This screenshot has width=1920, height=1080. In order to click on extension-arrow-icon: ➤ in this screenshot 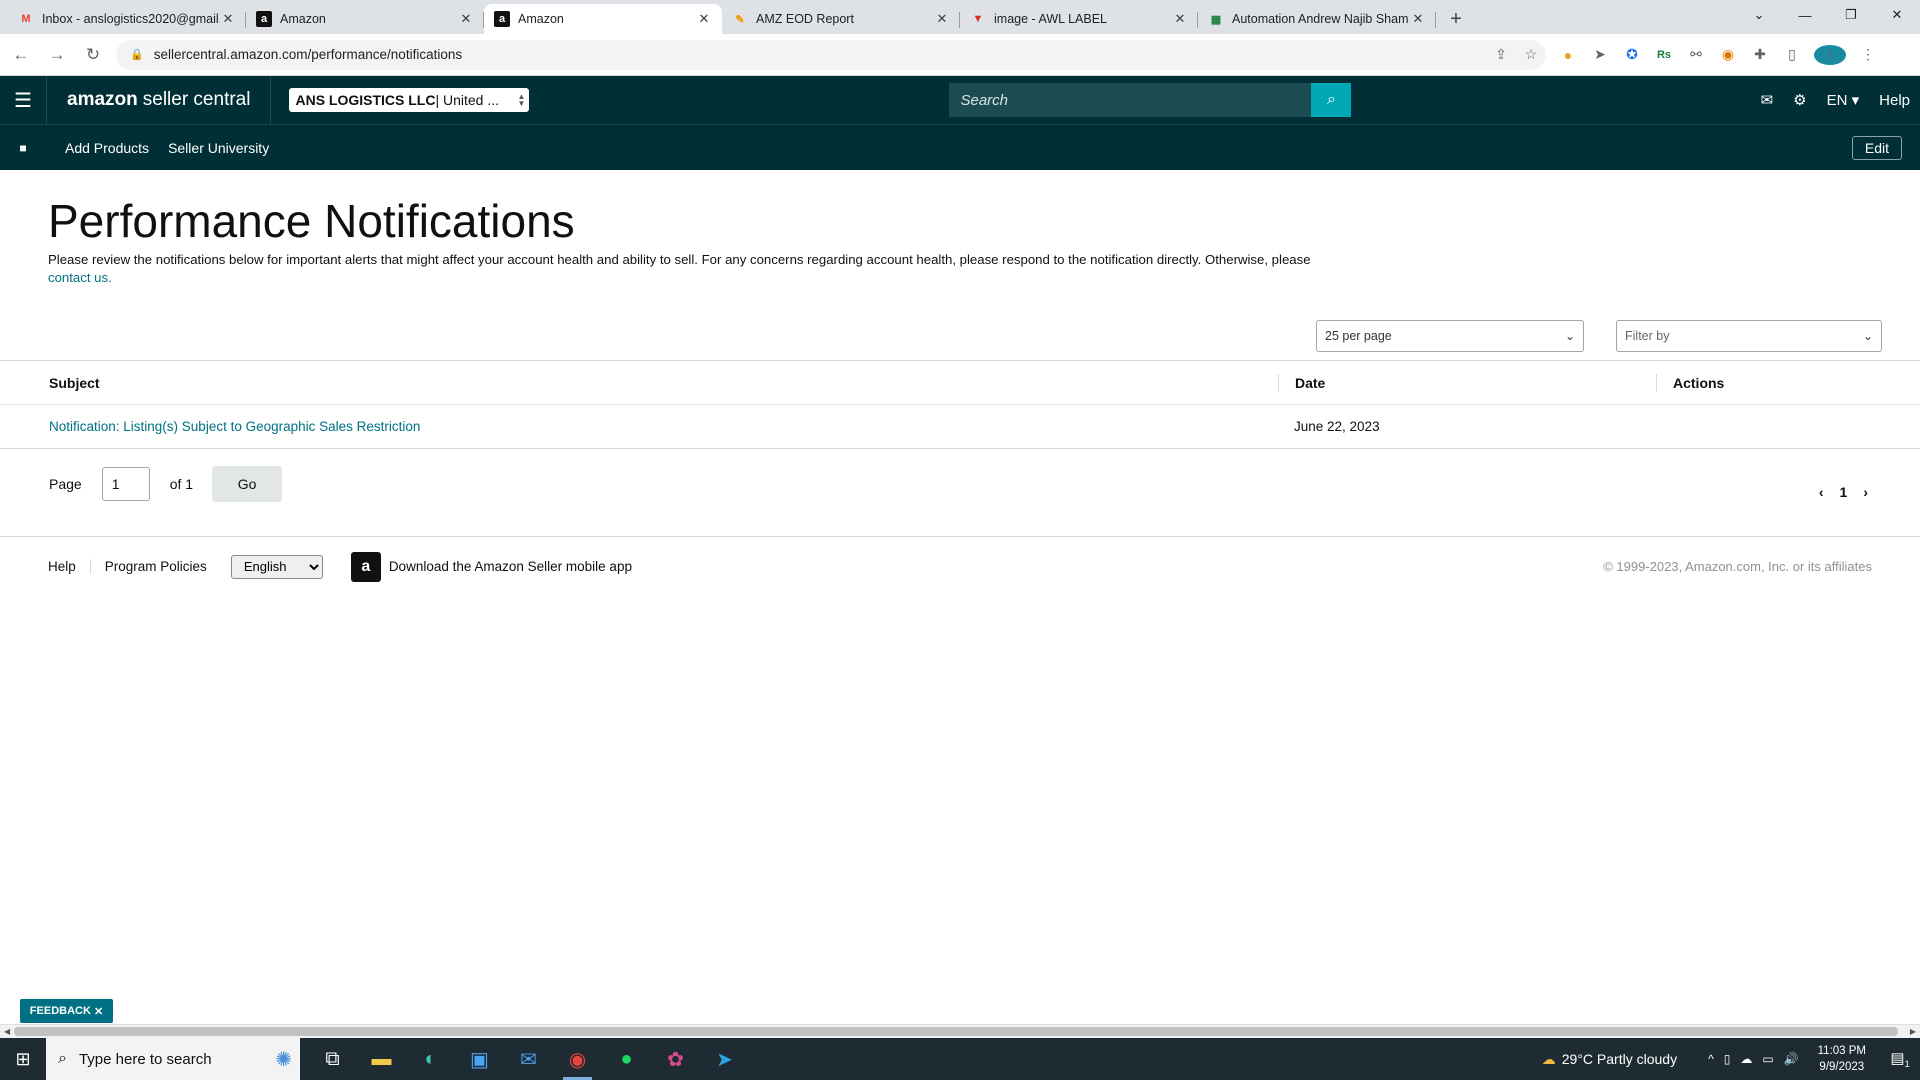, I will do `click(1600, 54)`.